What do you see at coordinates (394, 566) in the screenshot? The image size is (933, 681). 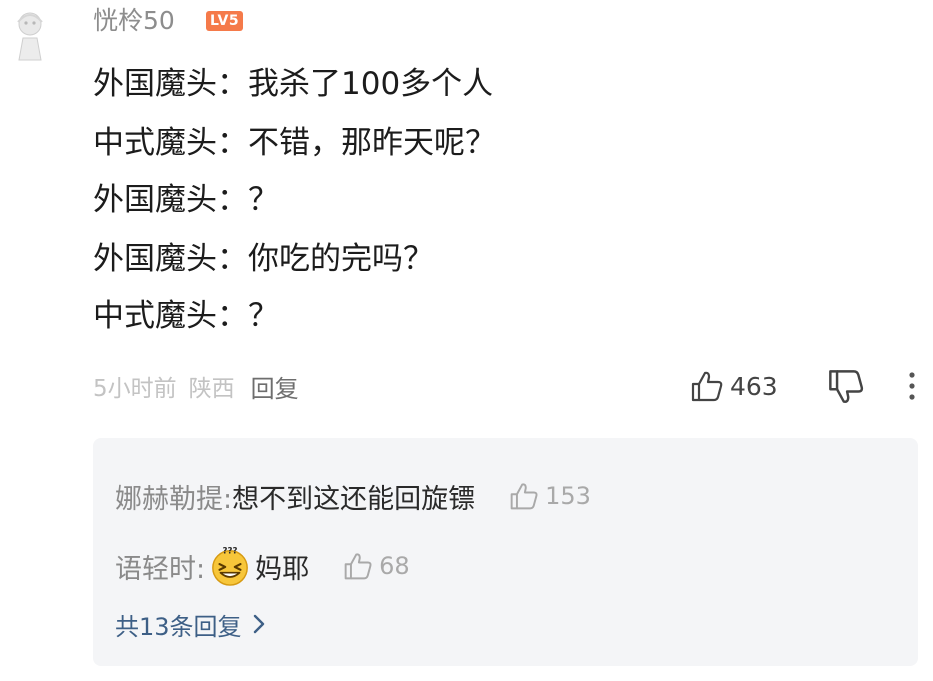 I see `reply-like-count: 68` at bounding box center [394, 566].